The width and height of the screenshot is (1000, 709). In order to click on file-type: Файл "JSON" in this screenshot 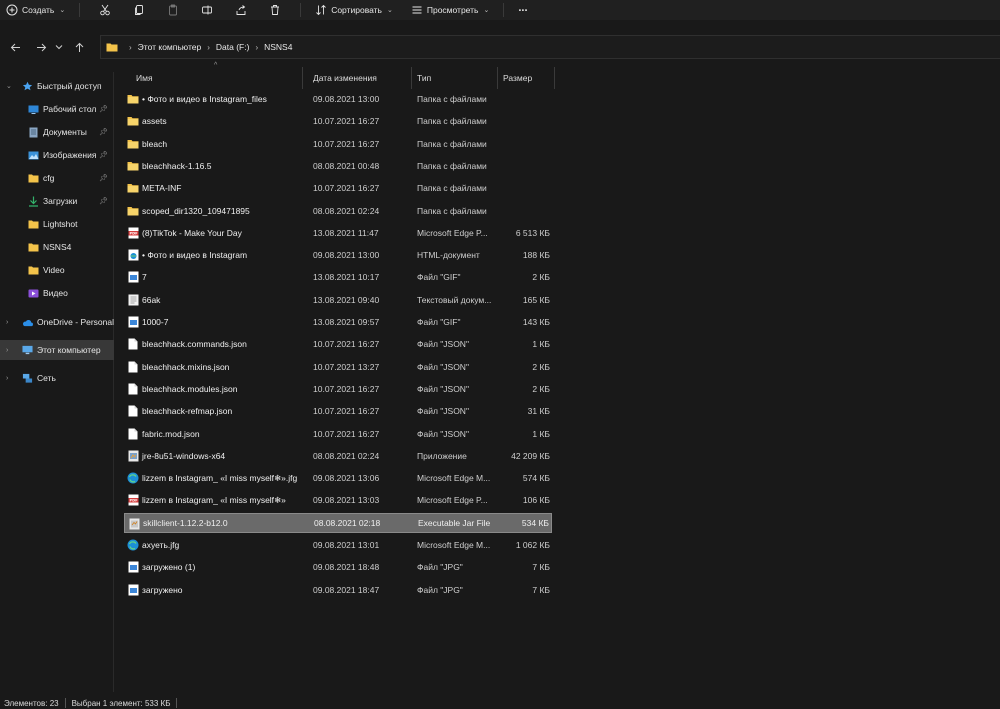, I will do `click(443, 433)`.